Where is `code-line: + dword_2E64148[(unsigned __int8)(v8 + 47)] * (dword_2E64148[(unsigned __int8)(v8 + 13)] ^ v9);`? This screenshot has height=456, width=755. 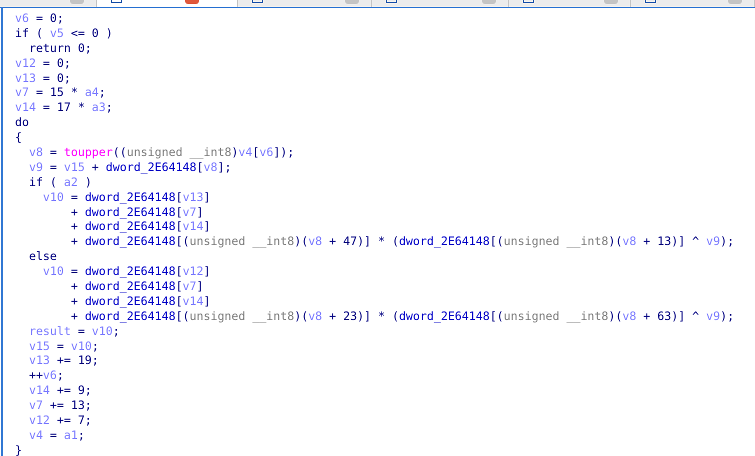 code-line: + dword_2E64148[(unsigned __int8)(v8 + 47)] * (dword_2E64148[(unsigned __int8)(v8 + 13)] ^ v9); is located at coordinates (402, 242).